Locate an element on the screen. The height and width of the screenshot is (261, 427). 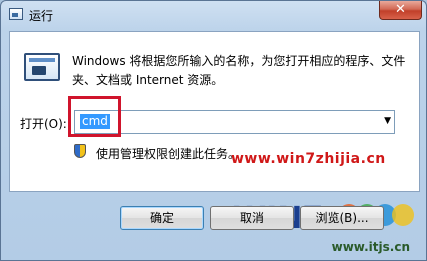
cancel-button: 取消 is located at coordinates (252, 218).